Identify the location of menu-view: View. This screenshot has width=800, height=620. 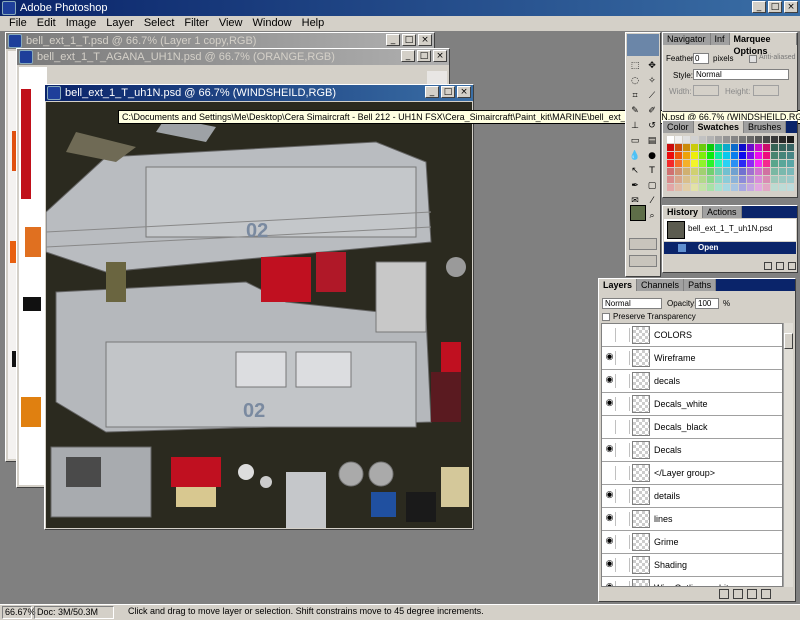
(231, 23).